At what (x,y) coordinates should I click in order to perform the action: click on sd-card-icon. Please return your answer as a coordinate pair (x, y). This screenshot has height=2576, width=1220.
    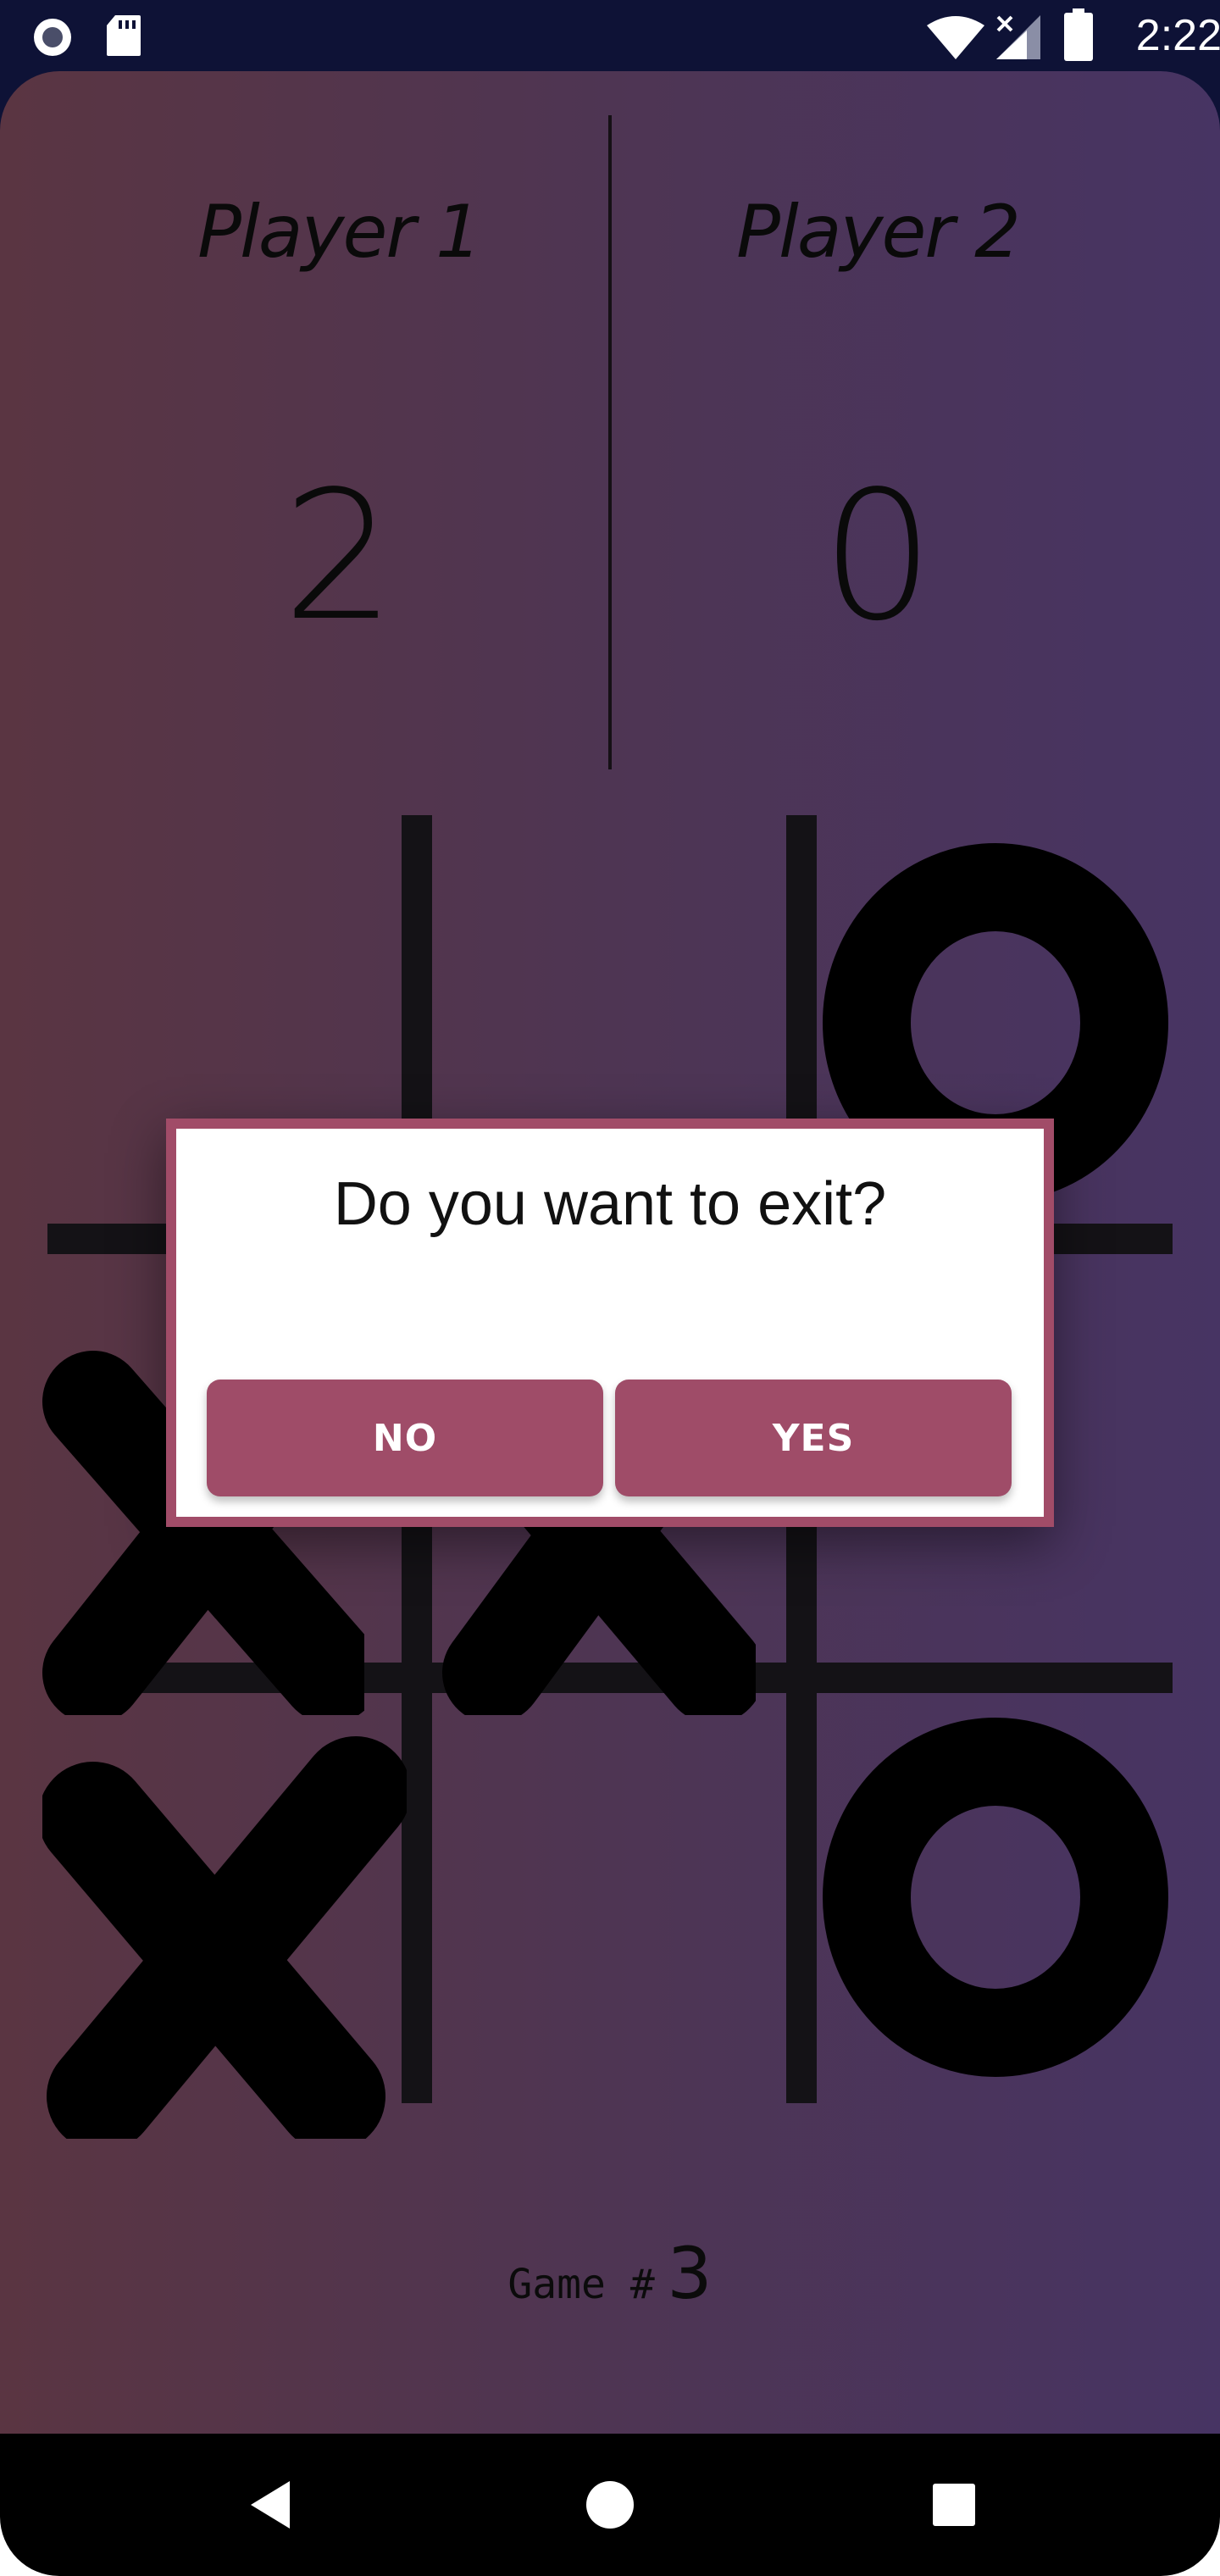
    Looking at the image, I should click on (124, 35).